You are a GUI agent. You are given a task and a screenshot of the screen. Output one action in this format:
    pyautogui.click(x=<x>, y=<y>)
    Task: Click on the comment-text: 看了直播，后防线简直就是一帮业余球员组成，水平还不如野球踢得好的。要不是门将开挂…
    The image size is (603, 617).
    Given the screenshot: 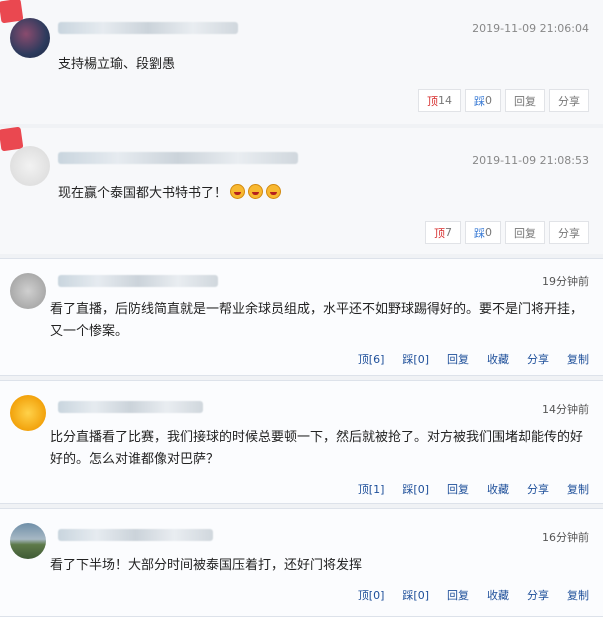 What is the action you would take?
    pyautogui.click(x=317, y=320)
    